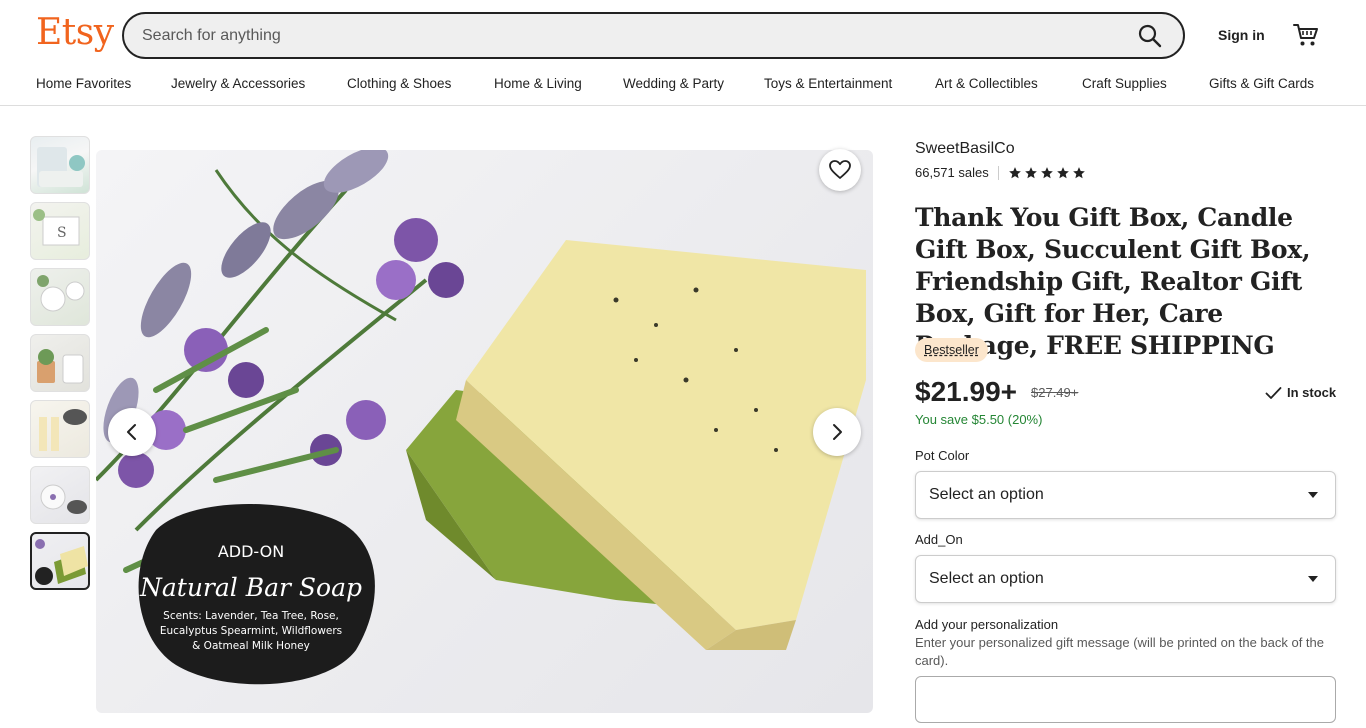  Describe the element at coordinates (939, 539) in the screenshot. I see `add-on-label: Add_On` at that location.